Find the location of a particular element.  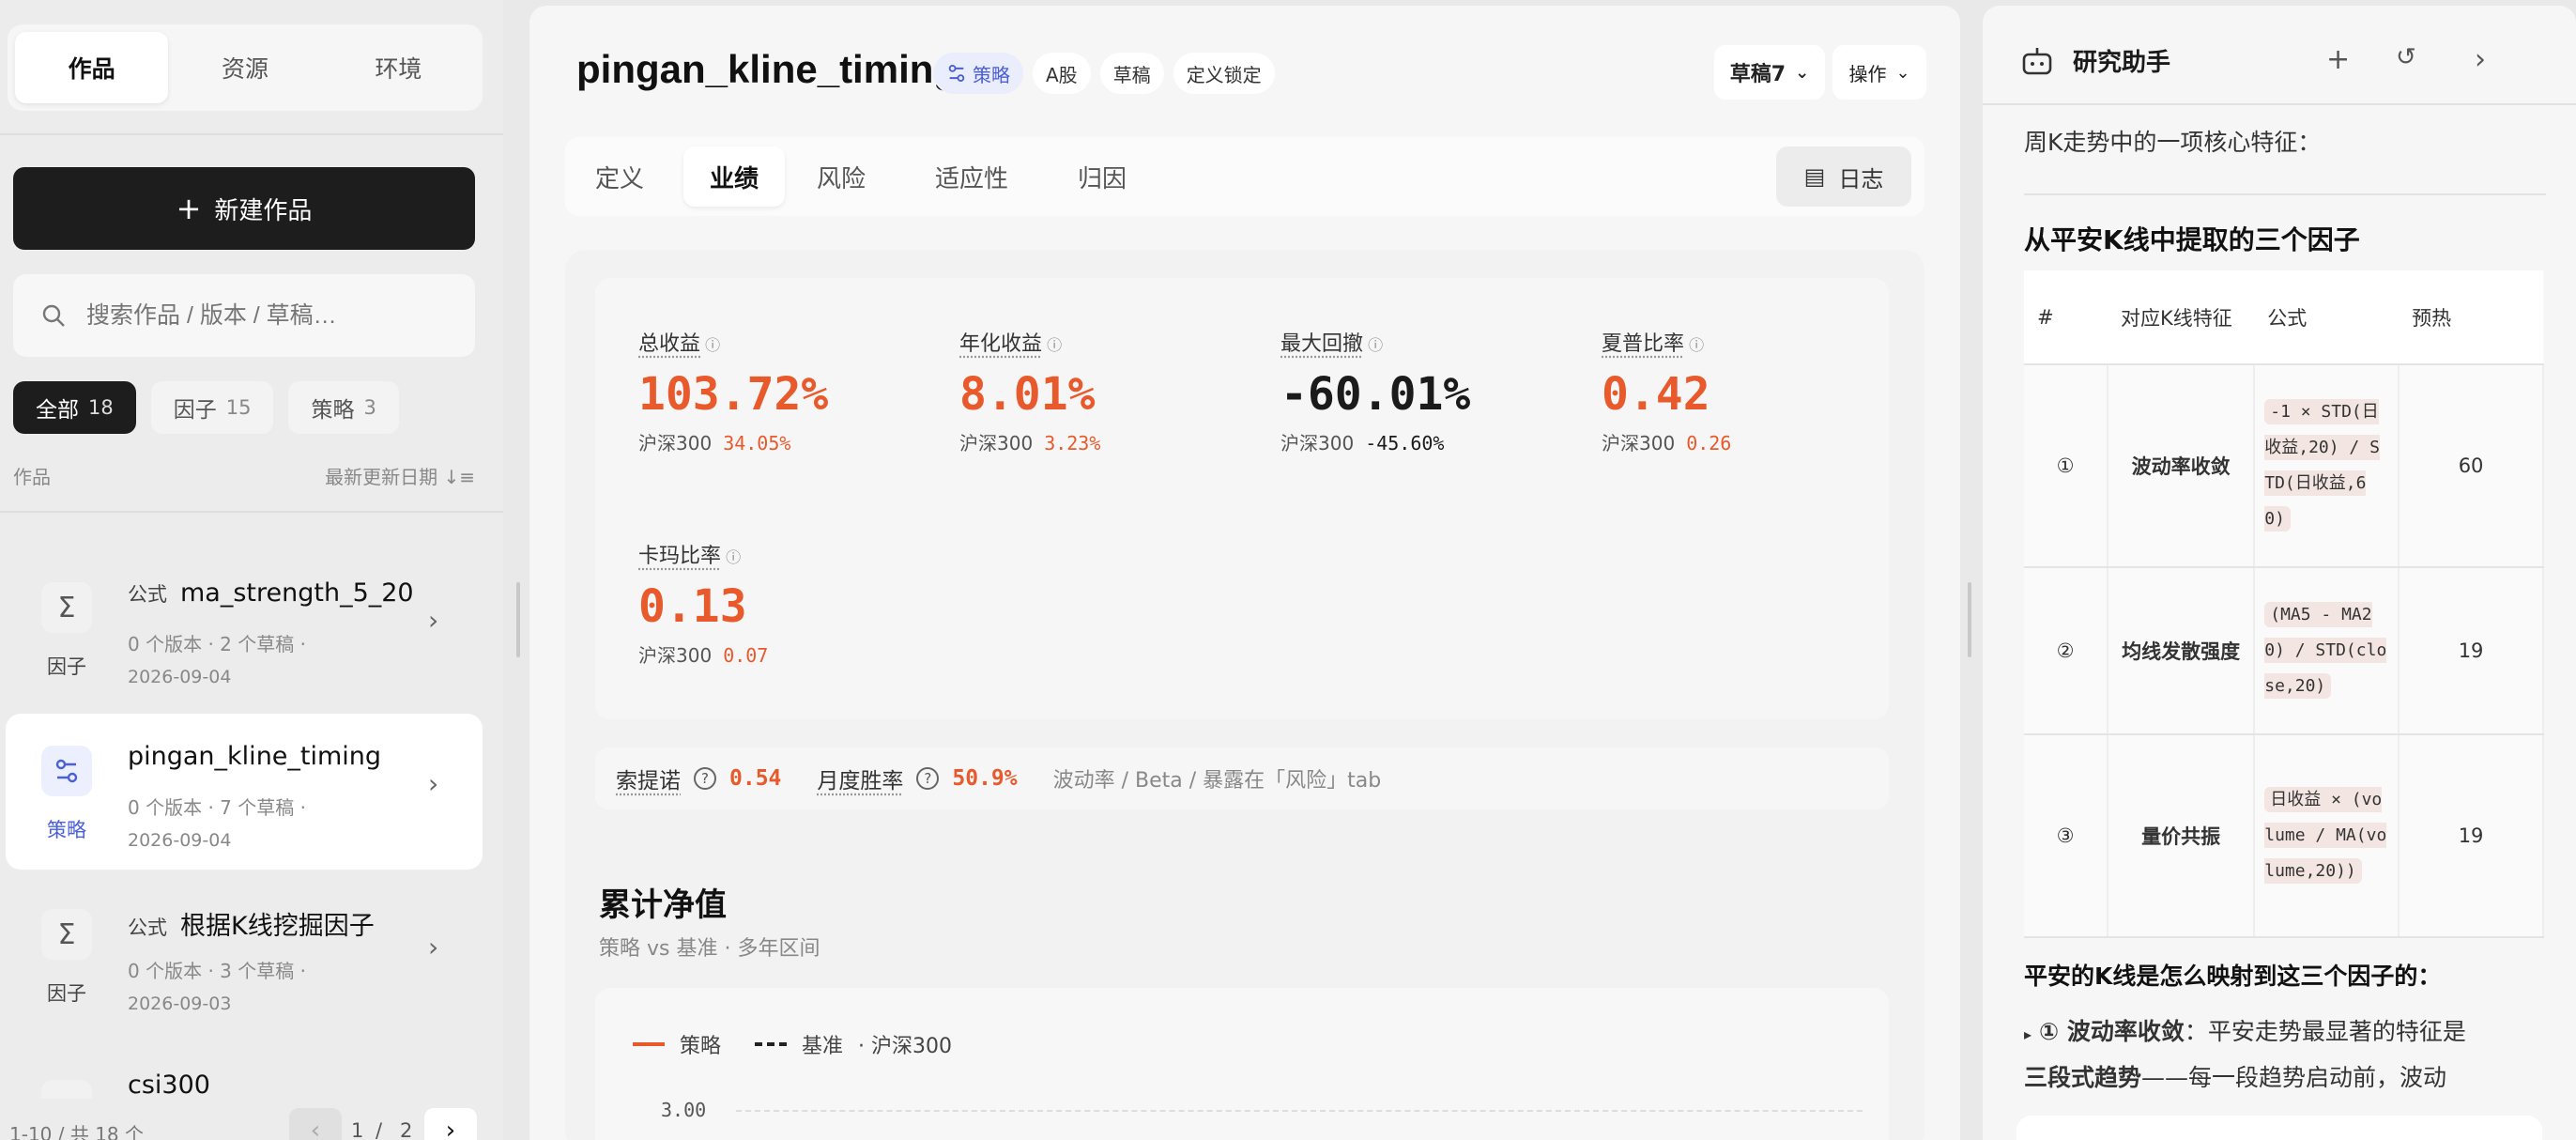

main-tabs: 定义 业绩 风险 适应性 归因 ▤ 日志 is located at coordinates (1245, 176).